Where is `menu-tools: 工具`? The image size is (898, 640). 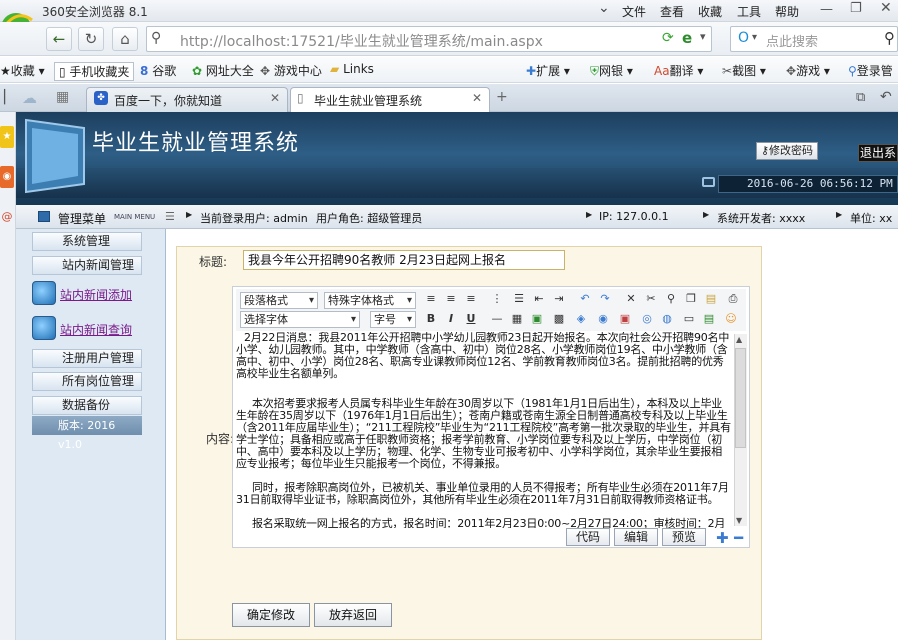 menu-tools: 工具 is located at coordinates (749, 11).